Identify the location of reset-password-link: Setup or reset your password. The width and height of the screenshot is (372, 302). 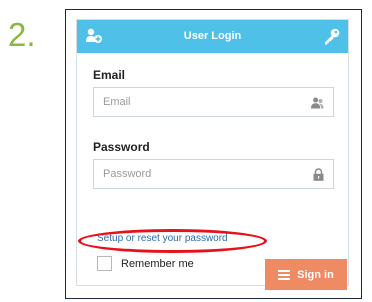
(162, 238).